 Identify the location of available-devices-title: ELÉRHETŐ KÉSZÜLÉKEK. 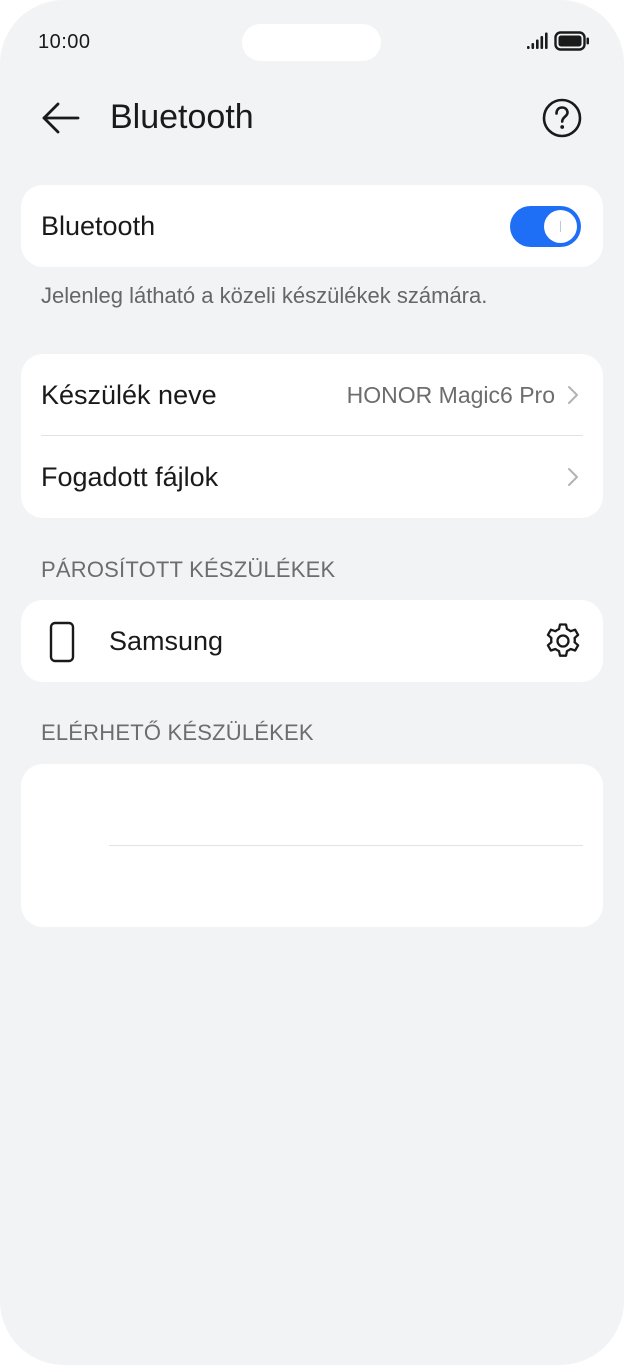
(177, 732).